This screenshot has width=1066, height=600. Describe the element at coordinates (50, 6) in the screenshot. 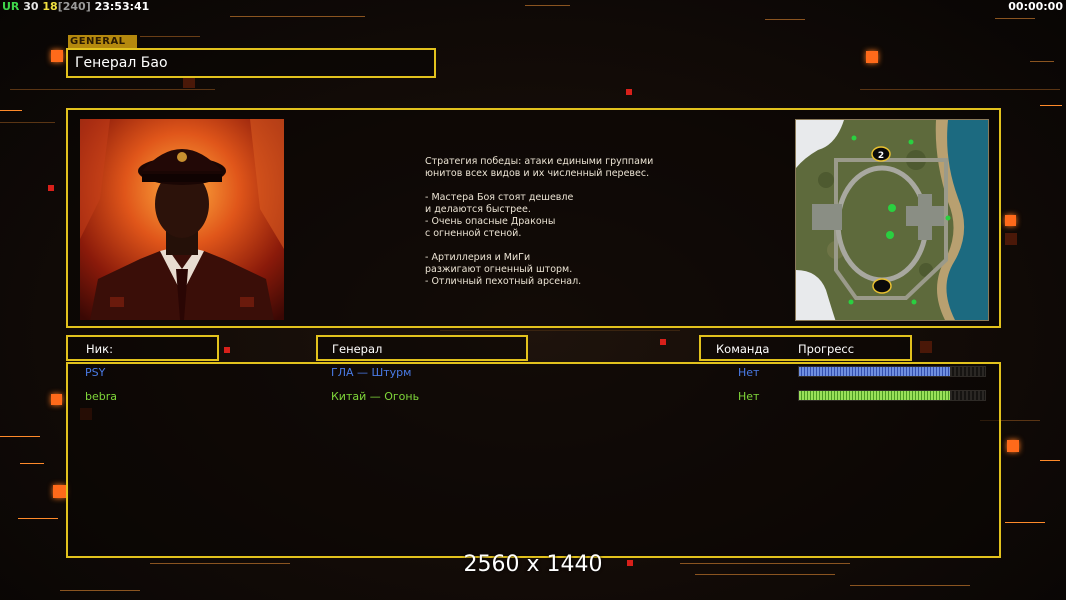

I see `hud-latency: 18` at that location.